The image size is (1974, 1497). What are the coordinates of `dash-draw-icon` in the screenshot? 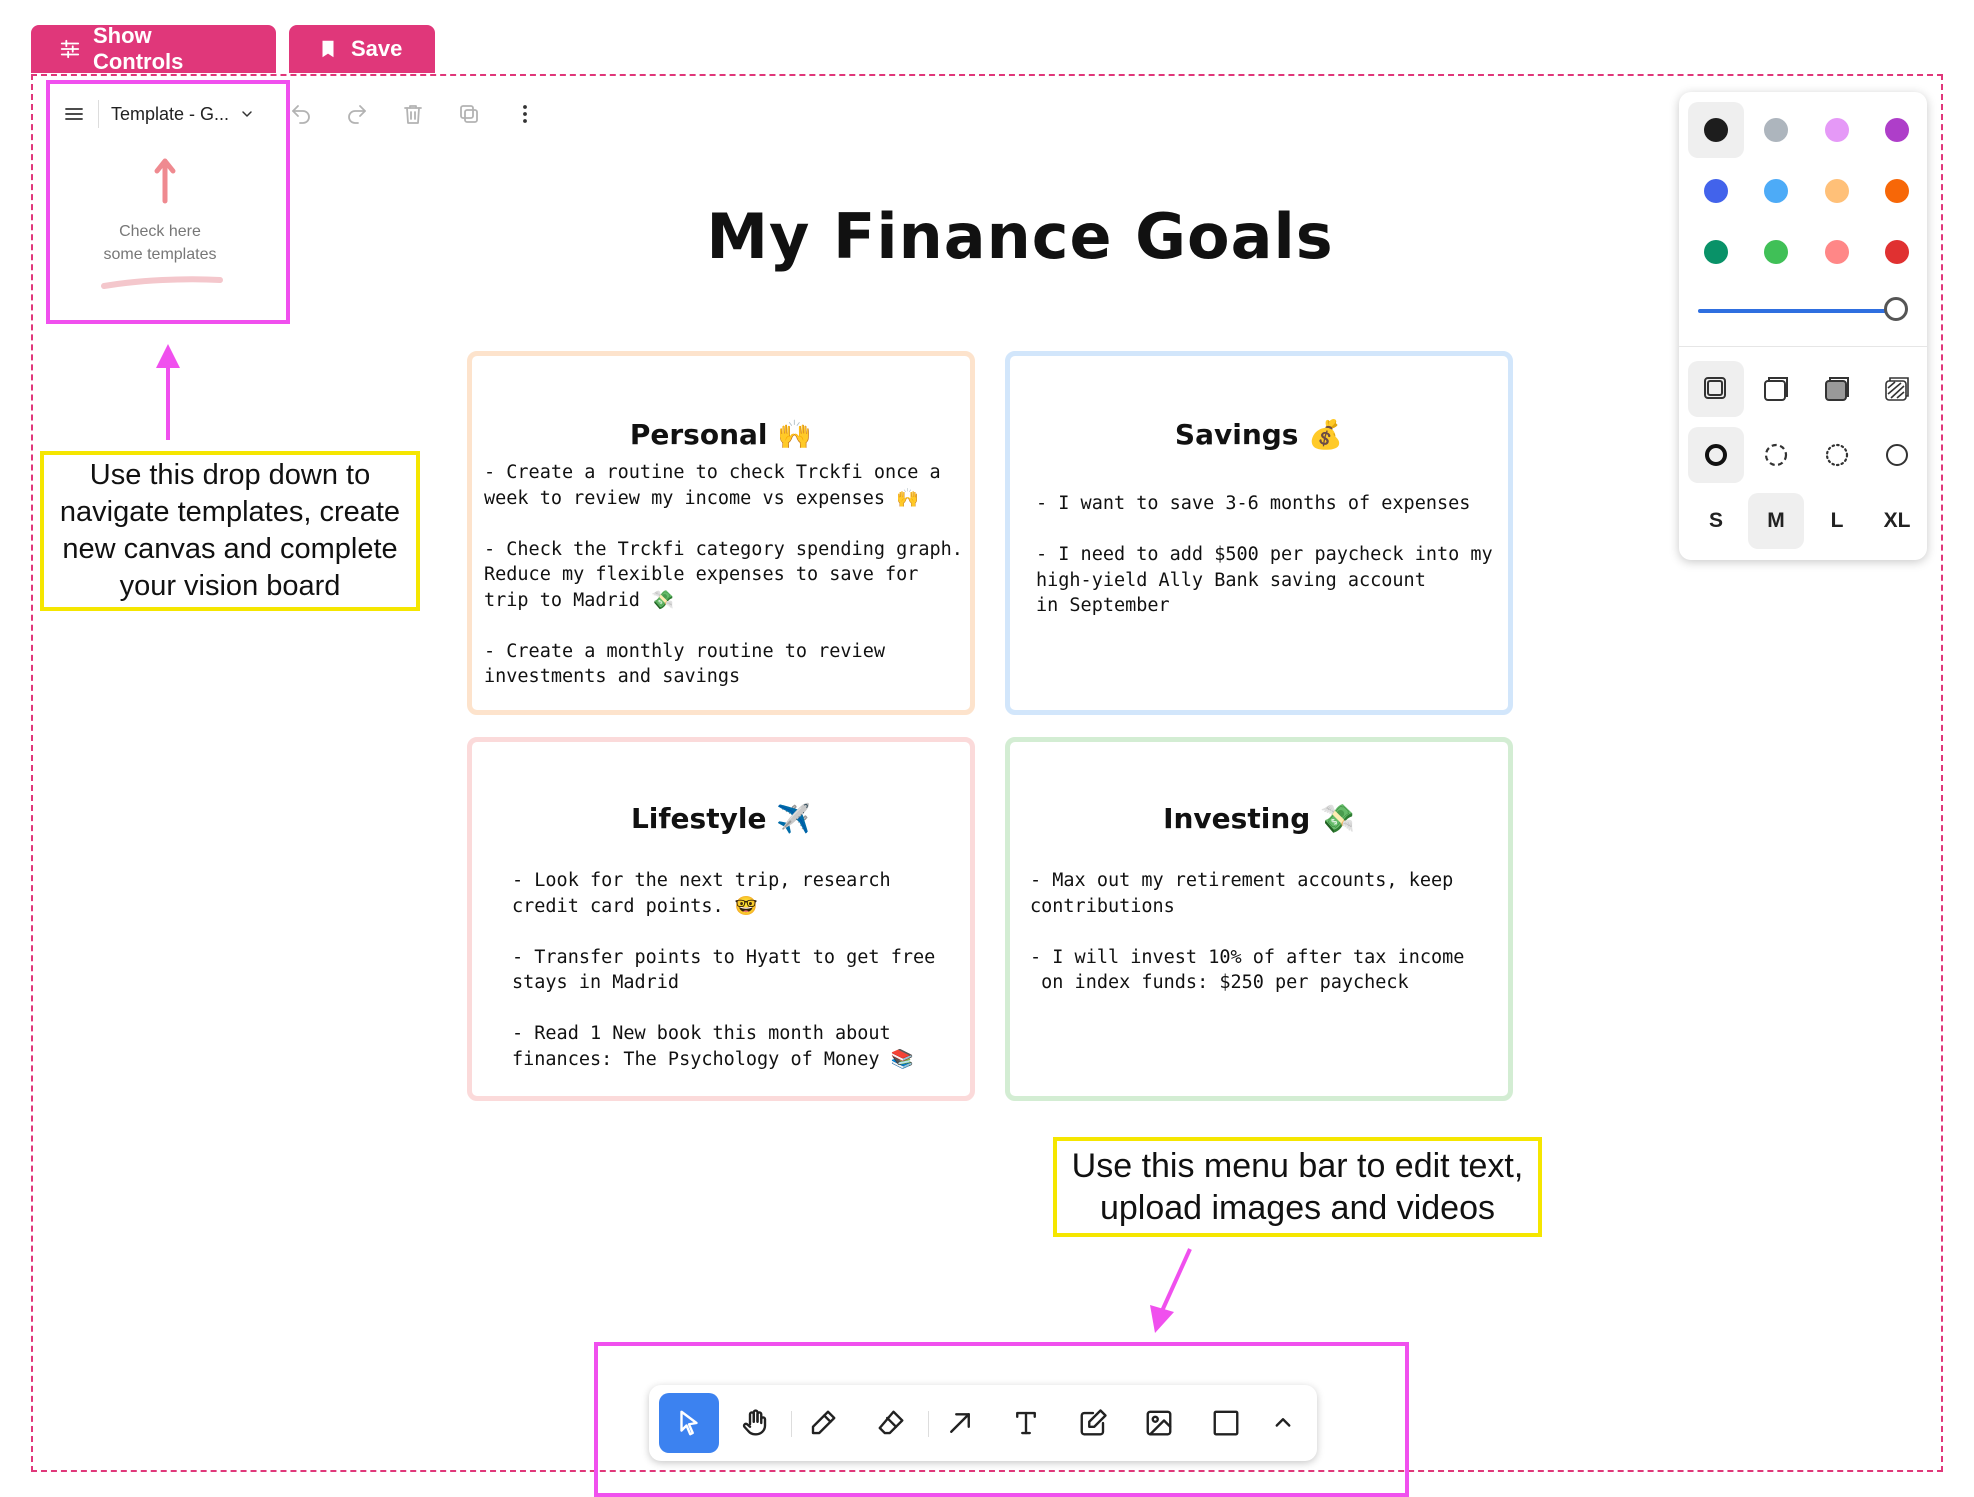 It's located at (1716, 455).